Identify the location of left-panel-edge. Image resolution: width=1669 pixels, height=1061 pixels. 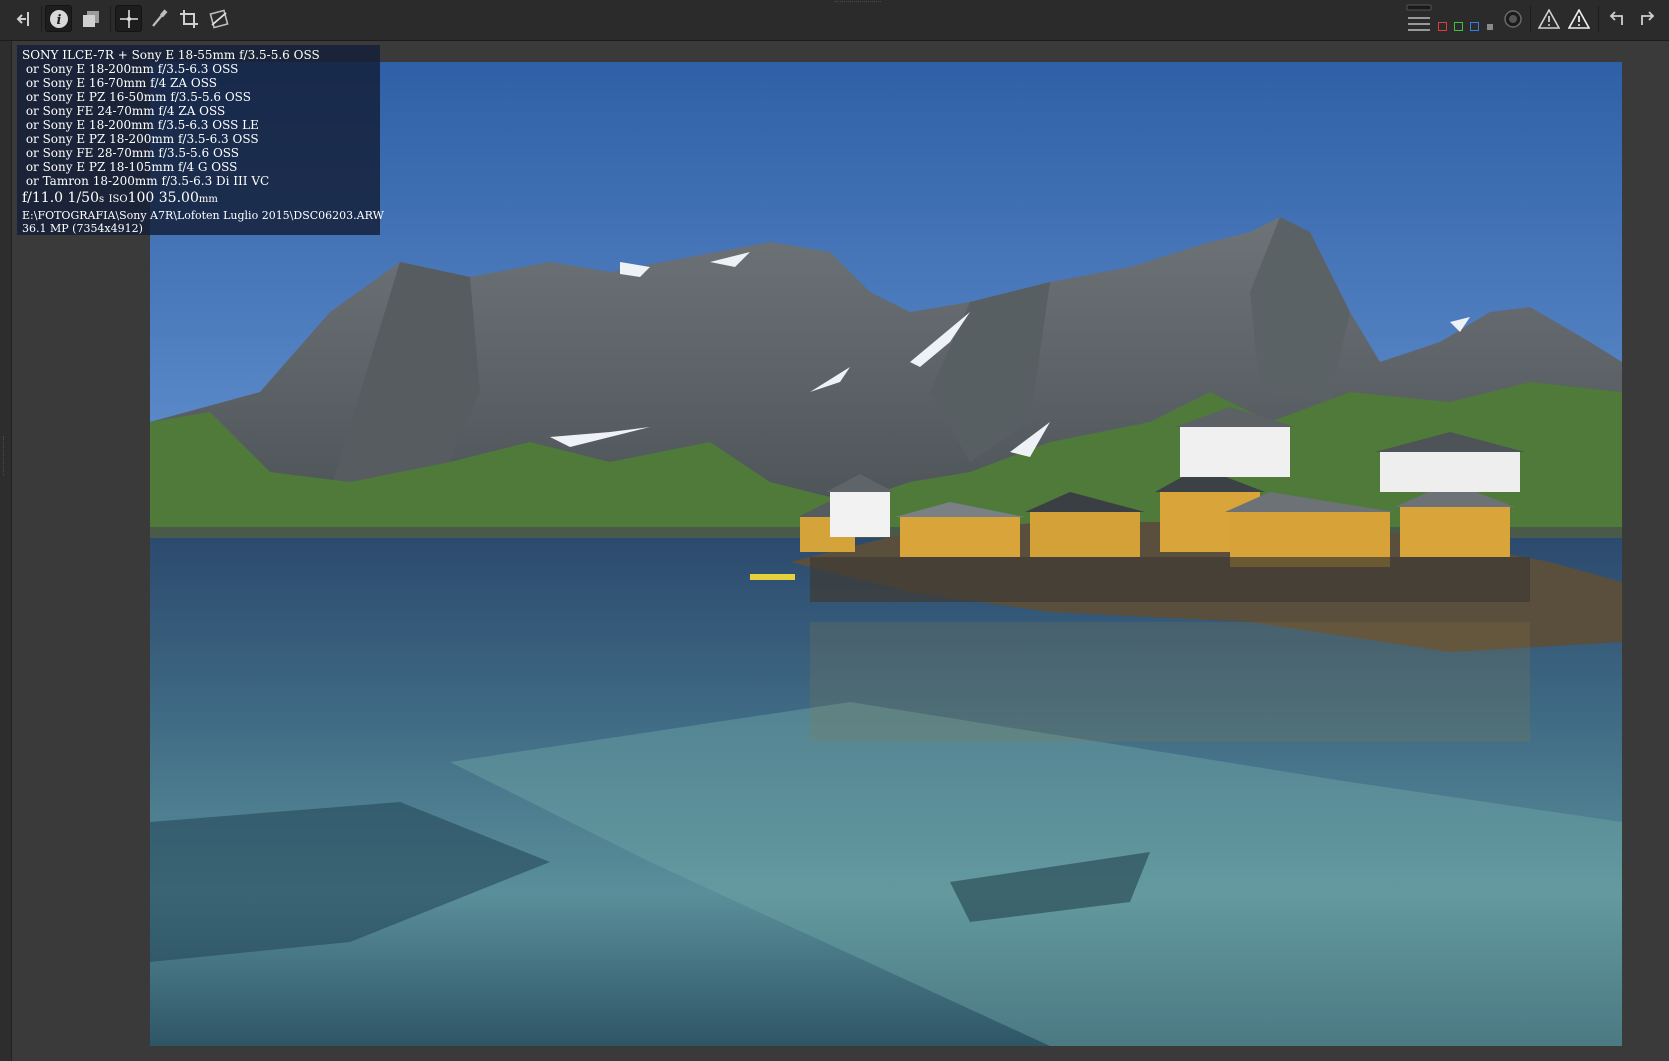
(6, 551).